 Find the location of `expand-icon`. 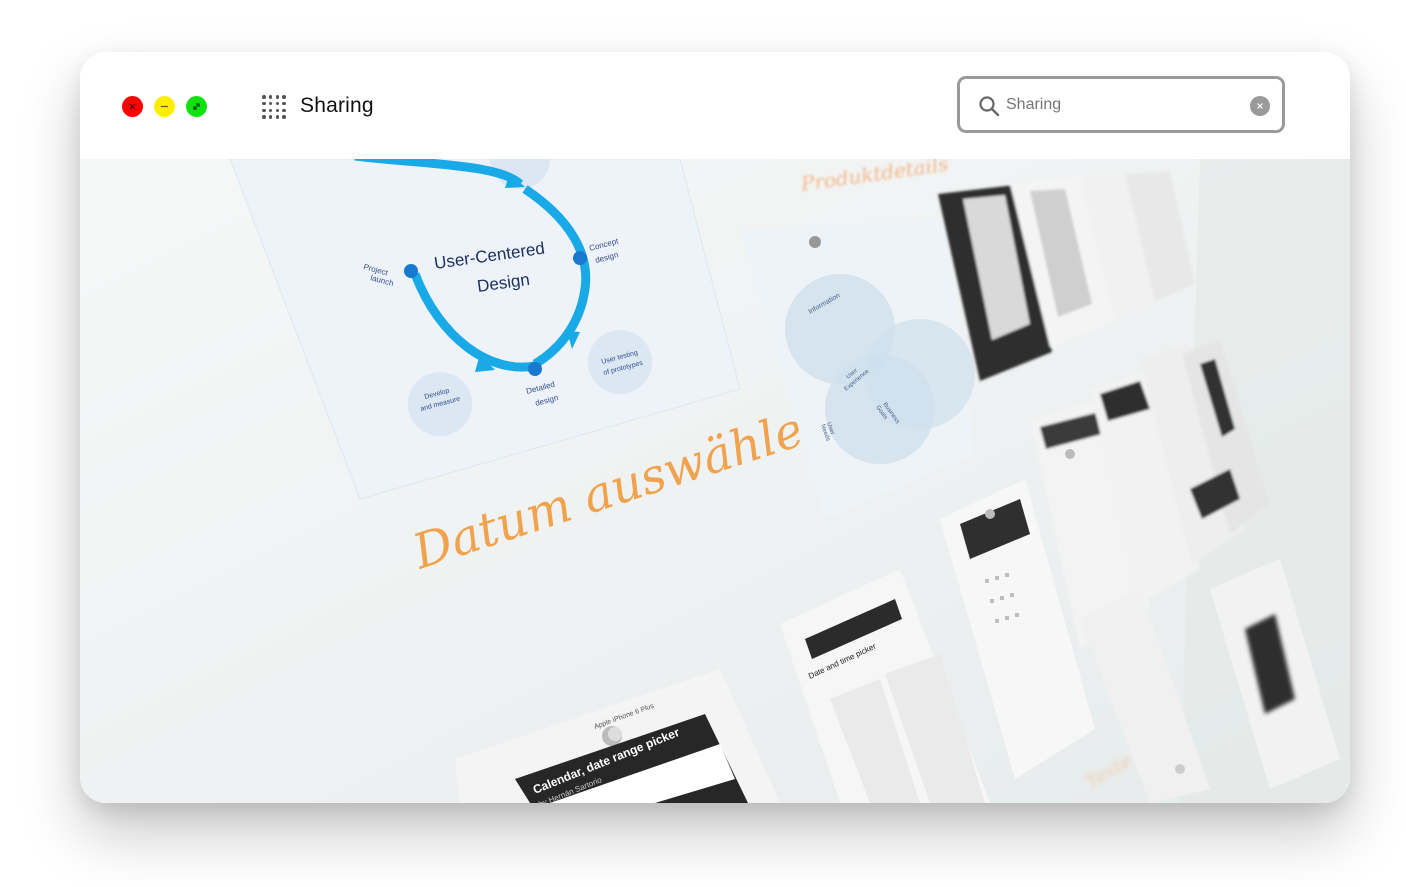

expand-icon is located at coordinates (196, 106).